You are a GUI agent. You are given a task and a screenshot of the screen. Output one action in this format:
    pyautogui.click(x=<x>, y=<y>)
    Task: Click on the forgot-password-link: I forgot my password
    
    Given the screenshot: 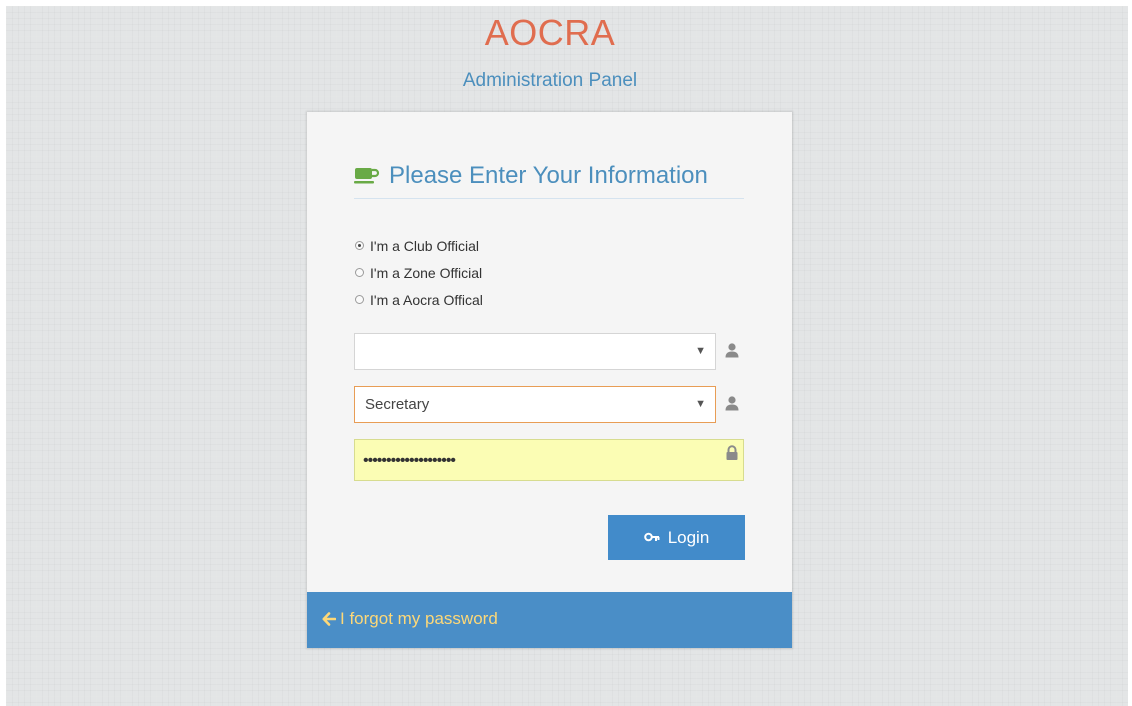 What is the action you would take?
    pyautogui.click(x=410, y=619)
    